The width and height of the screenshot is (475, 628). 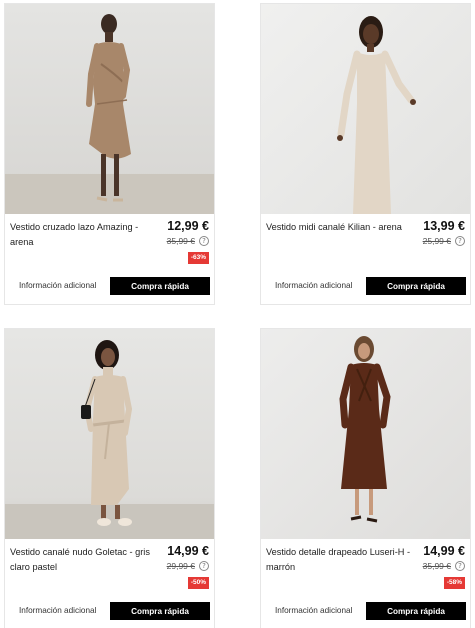 What do you see at coordinates (436, 241) in the screenshot?
I see `old-price: 25,99 €` at bounding box center [436, 241].